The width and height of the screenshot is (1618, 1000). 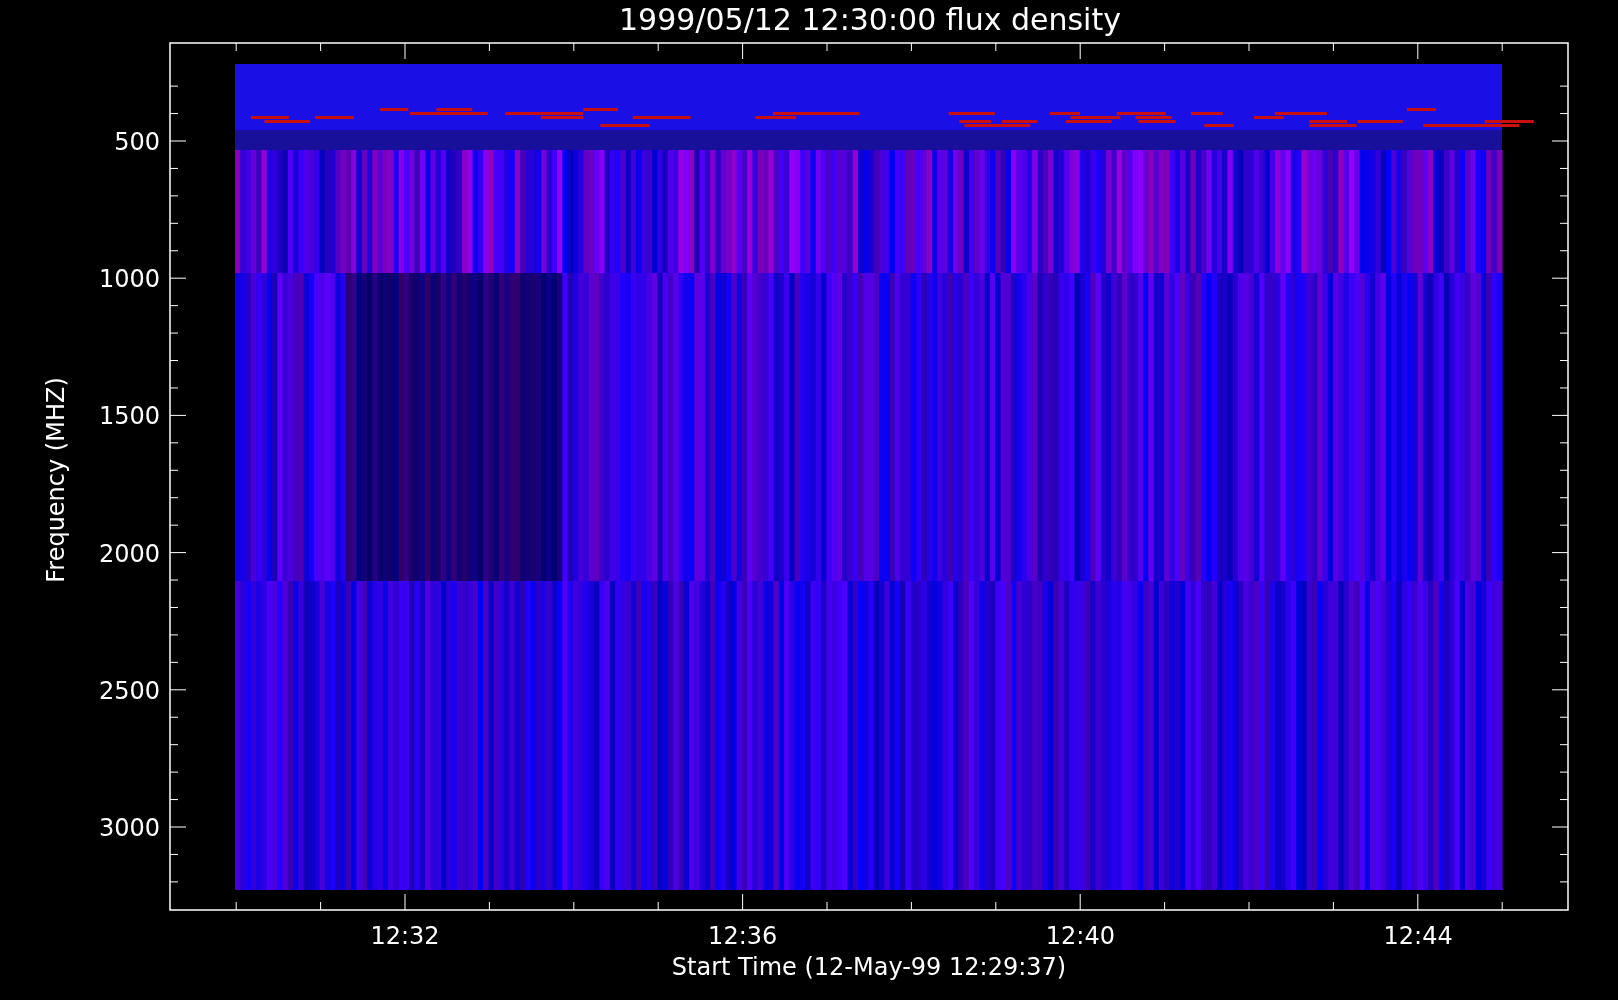 What do you see at coordinates (129, 553) in the screenshot?
I see `y-tick-label: 2000` at bounding box center [129, 553].